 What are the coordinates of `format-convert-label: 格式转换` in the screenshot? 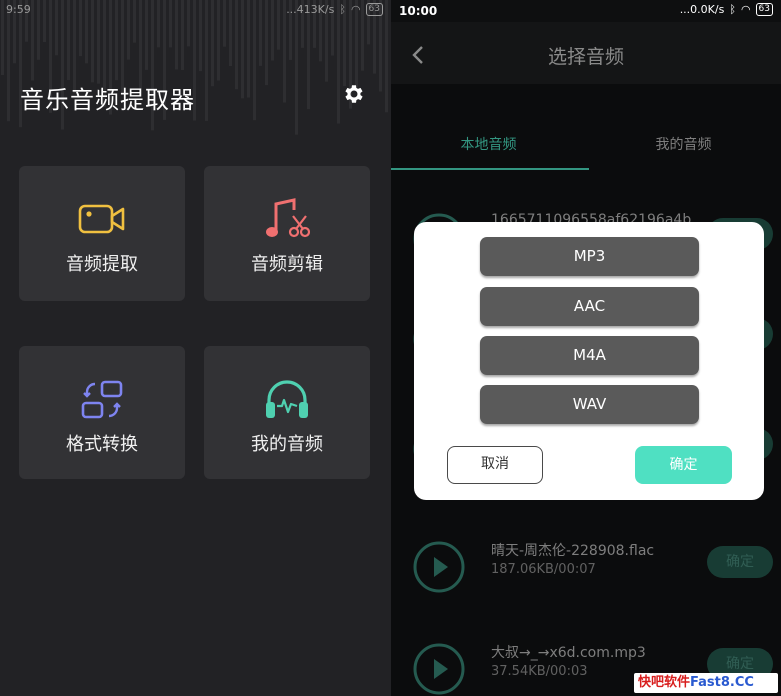 It's located at (102, 444).